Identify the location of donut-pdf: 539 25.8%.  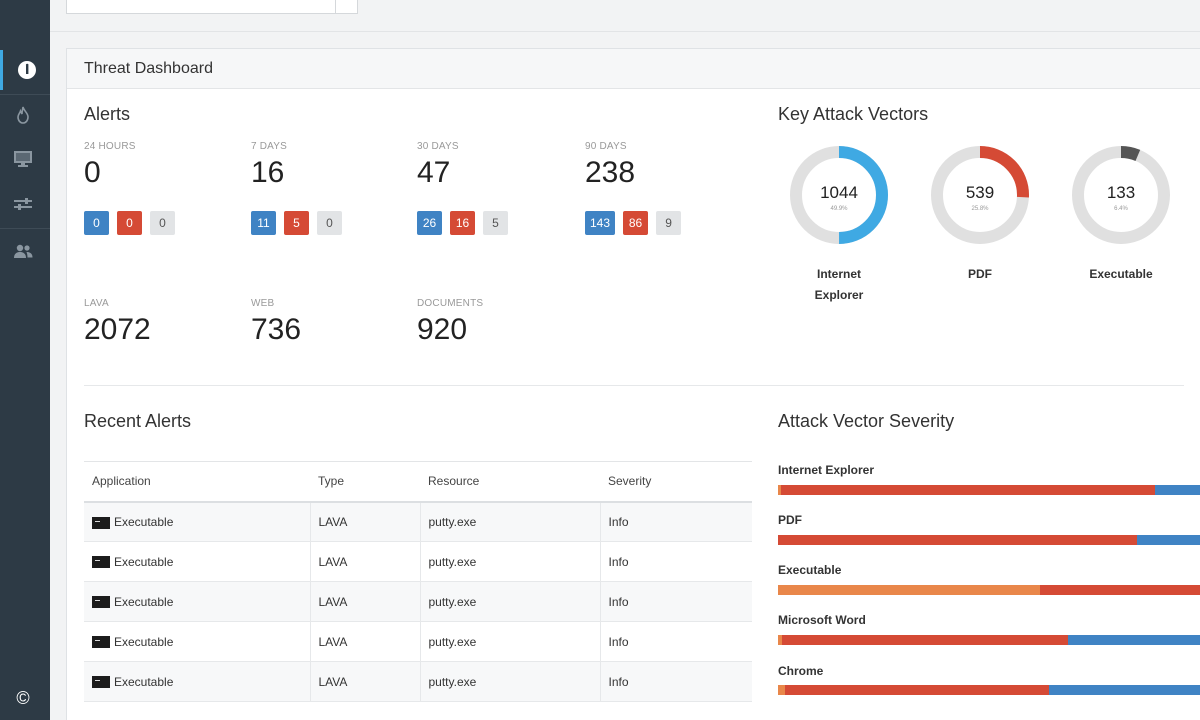
(980, 195).